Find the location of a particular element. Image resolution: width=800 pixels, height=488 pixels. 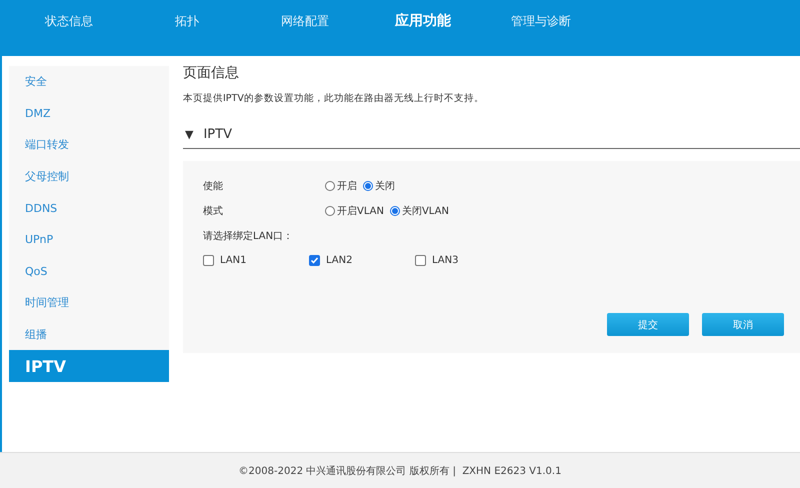

sidebar-item: DDNS is located at coordinates (89, 208).